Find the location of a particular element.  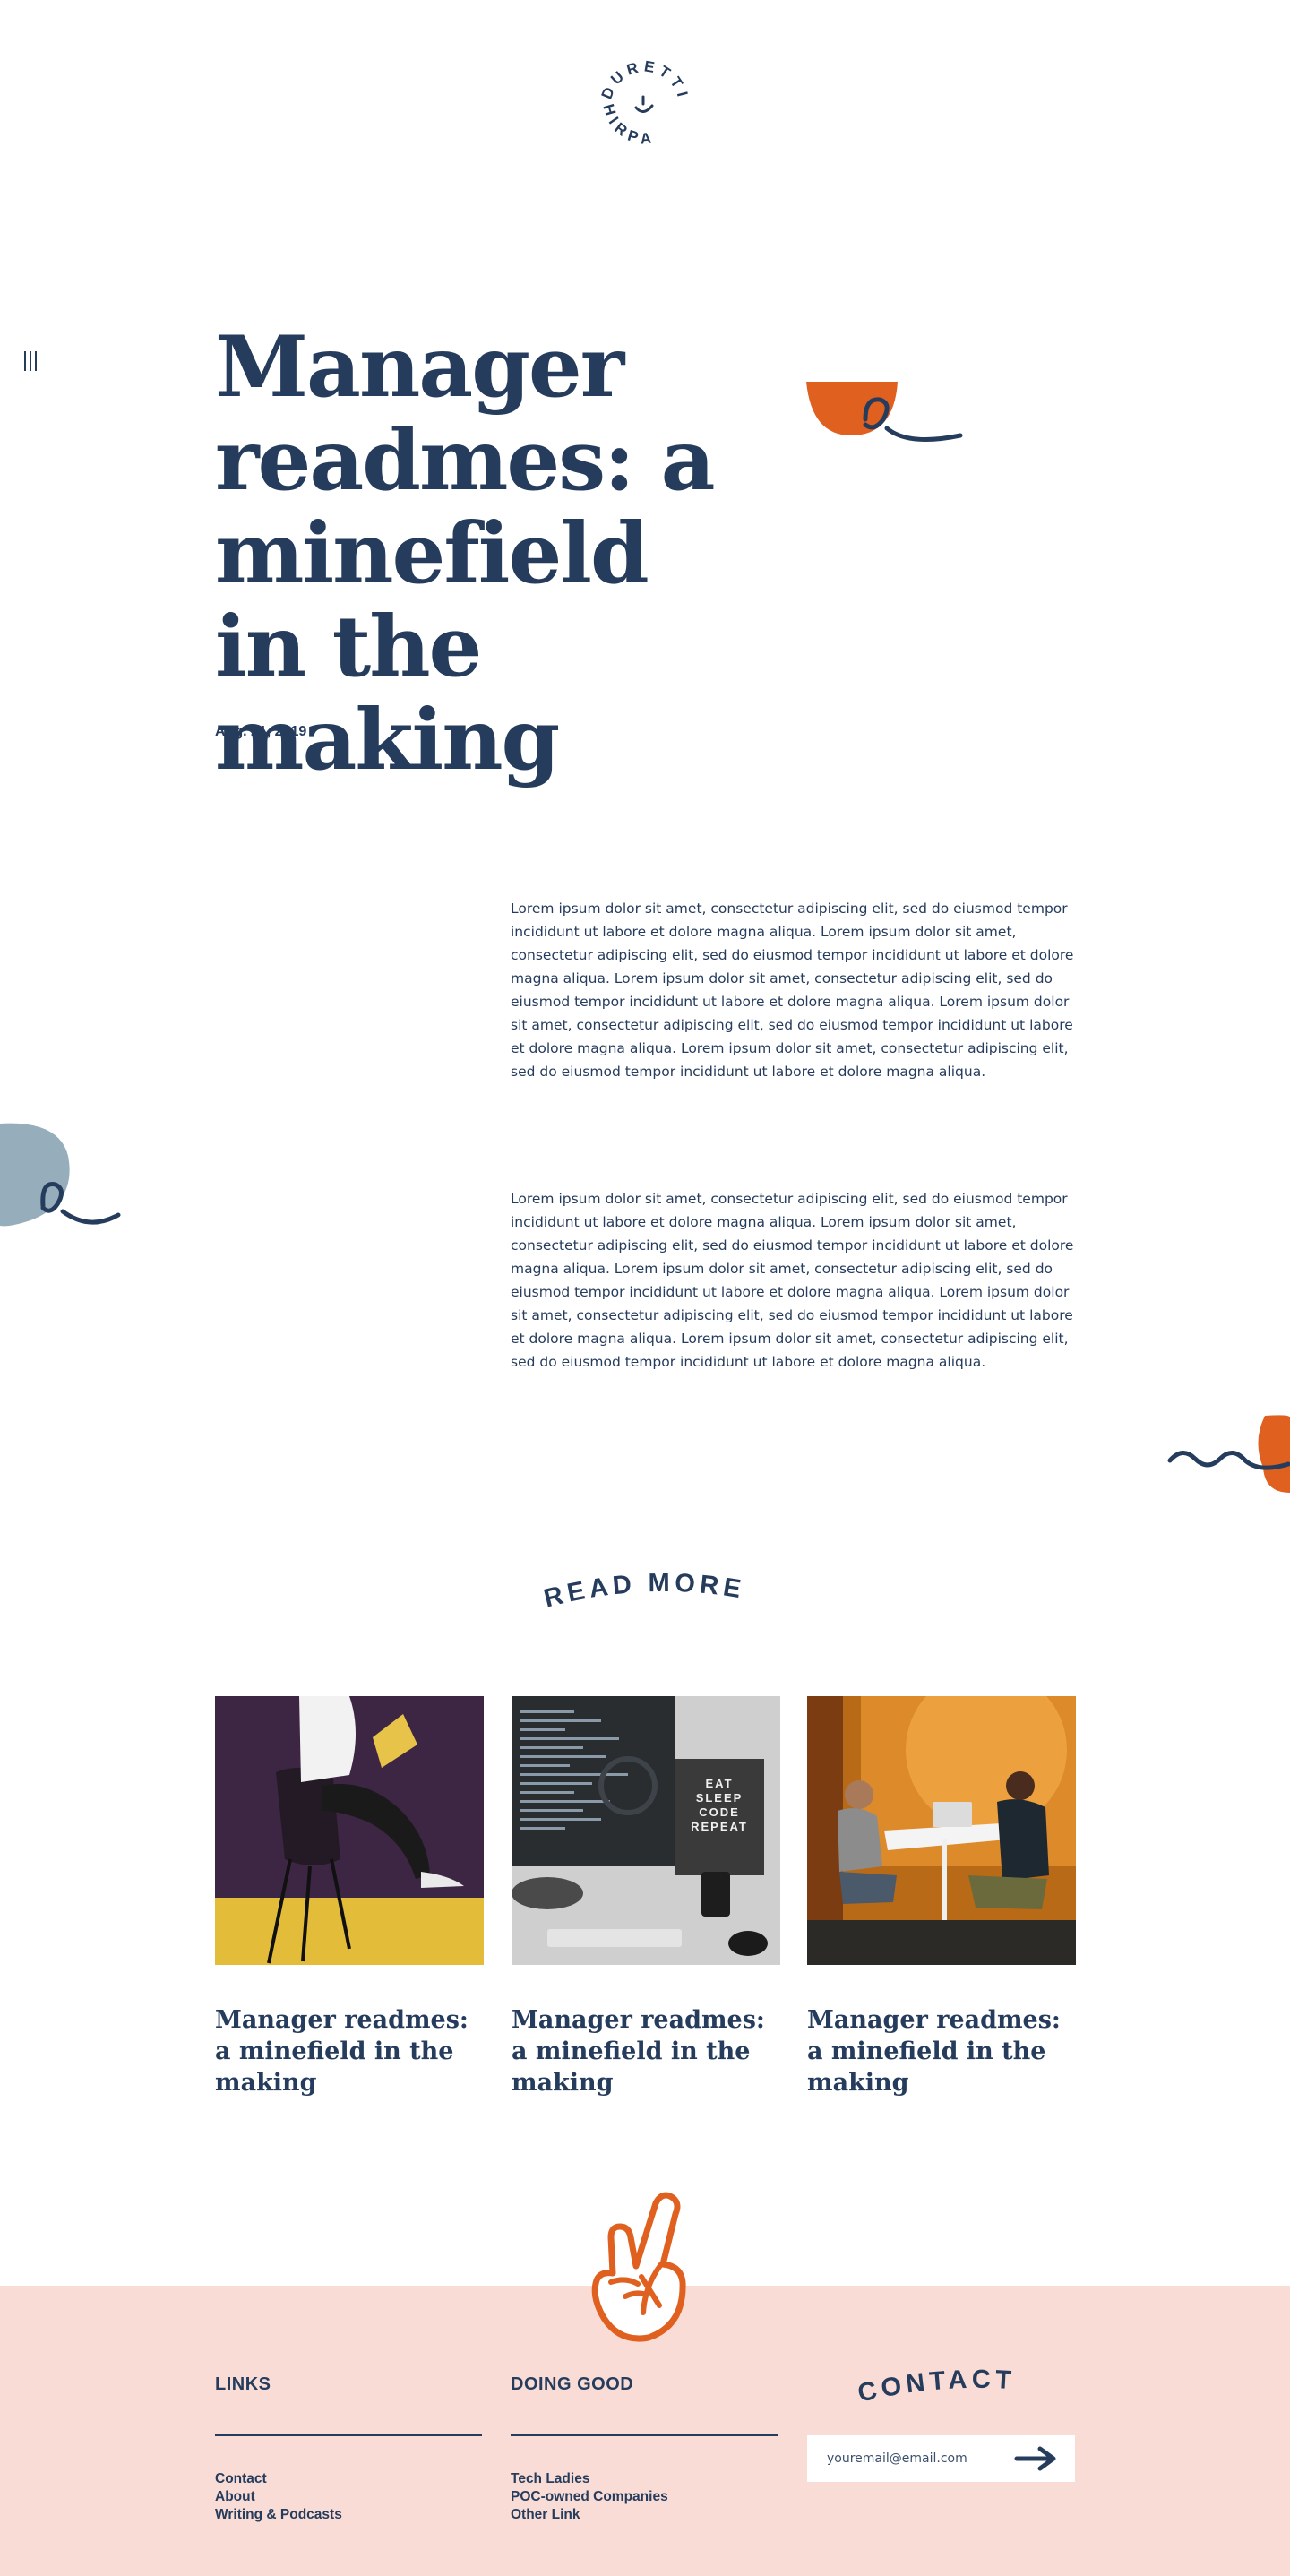

arrow-right-icon is located at coordinates (1035, 2458).